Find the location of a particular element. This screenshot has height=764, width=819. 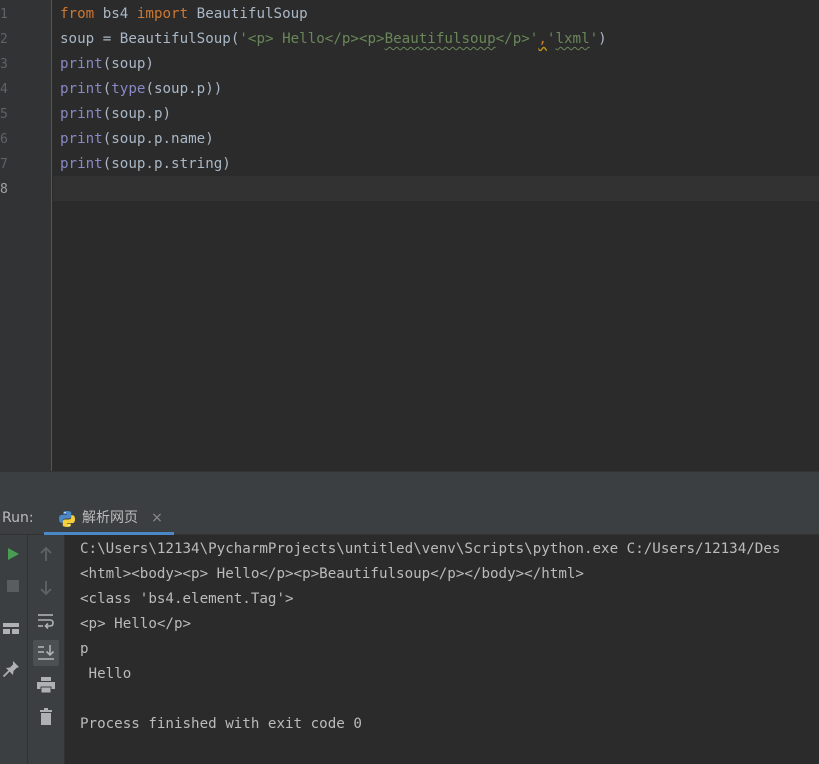

editor-panel-divider is located at coordinates (409, 486).